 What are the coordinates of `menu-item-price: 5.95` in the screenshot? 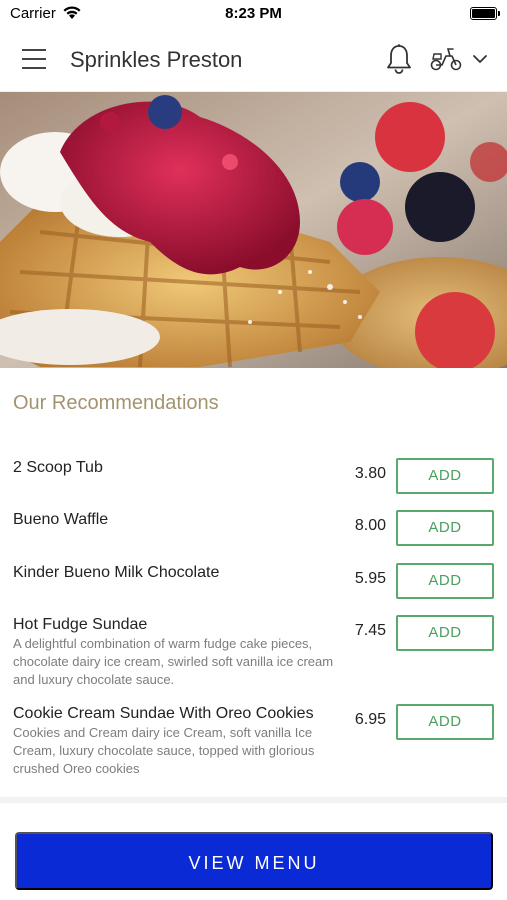 It's located at (370, 578).